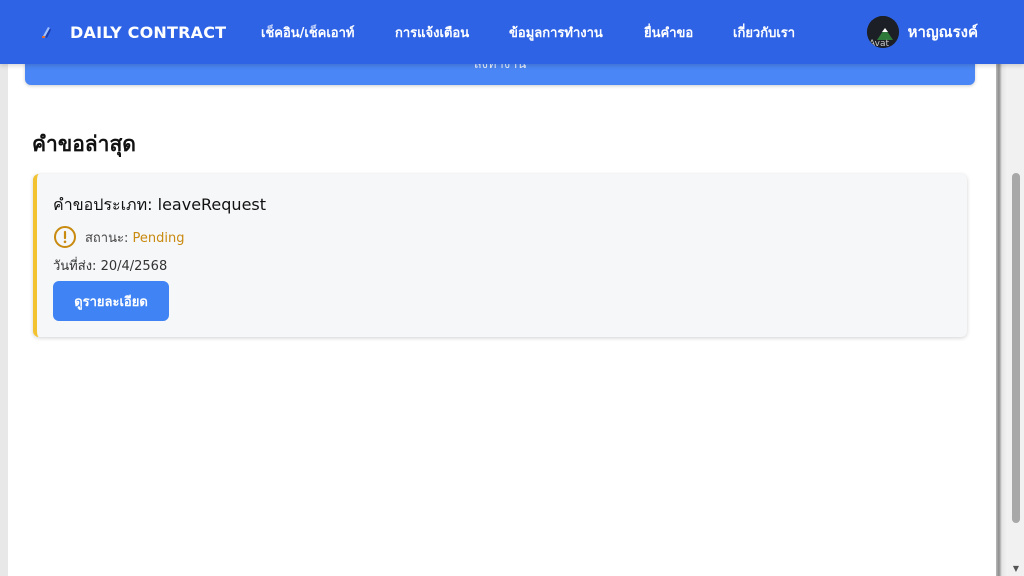 Image resolution: width=1024 pixels, height=576 pixels. I want to click on status-row: สถานะ: Pending, so click(118, 237).